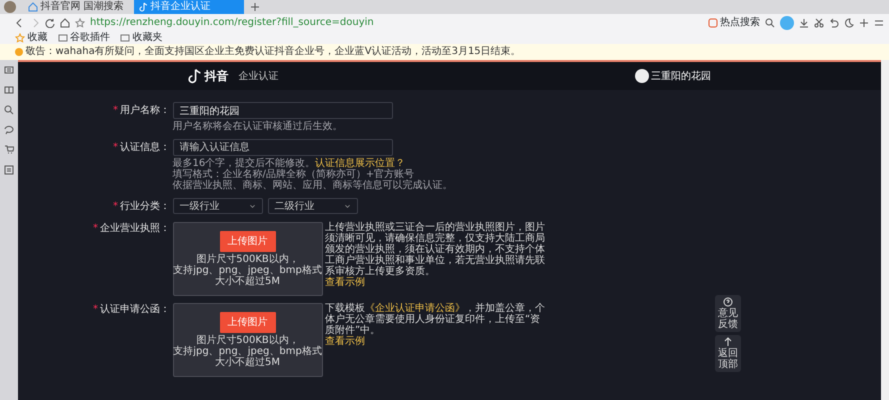 Image resolution: width=889 pixels, height=400 pixels. I want to click on field-label: * 认证信息：, so click(141, 147).